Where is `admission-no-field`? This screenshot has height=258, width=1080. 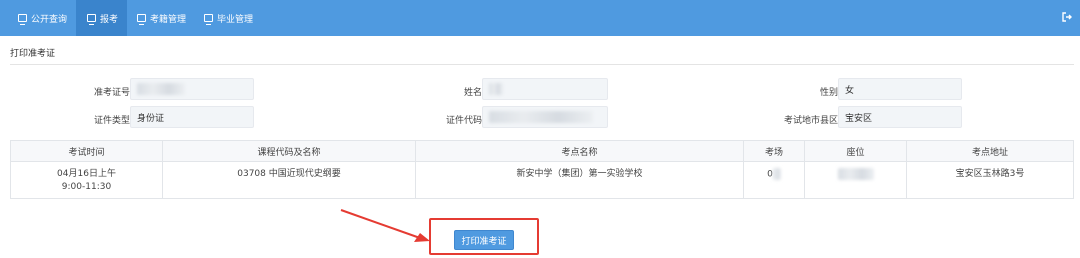
admission-no-field is located at coordinates (192, 89).